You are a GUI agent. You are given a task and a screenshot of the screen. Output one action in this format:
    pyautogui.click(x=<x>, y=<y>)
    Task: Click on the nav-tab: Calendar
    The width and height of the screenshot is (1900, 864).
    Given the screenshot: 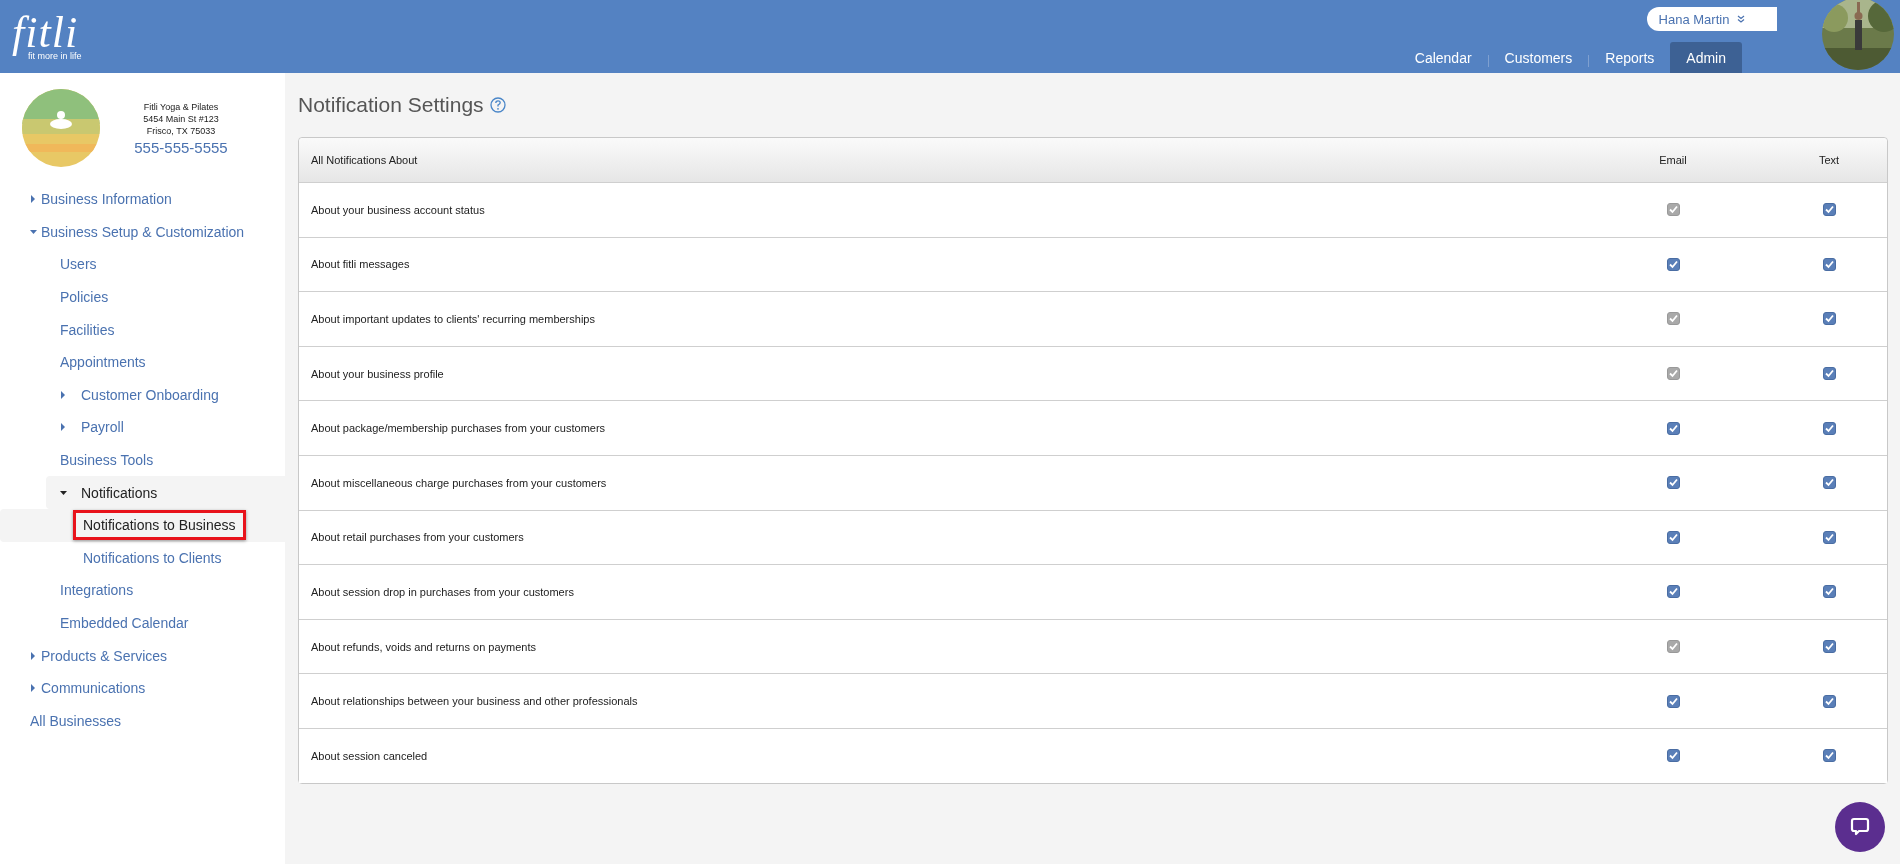 What is the action you would take?
    pyautogui.click(x=1443, y=57)
    